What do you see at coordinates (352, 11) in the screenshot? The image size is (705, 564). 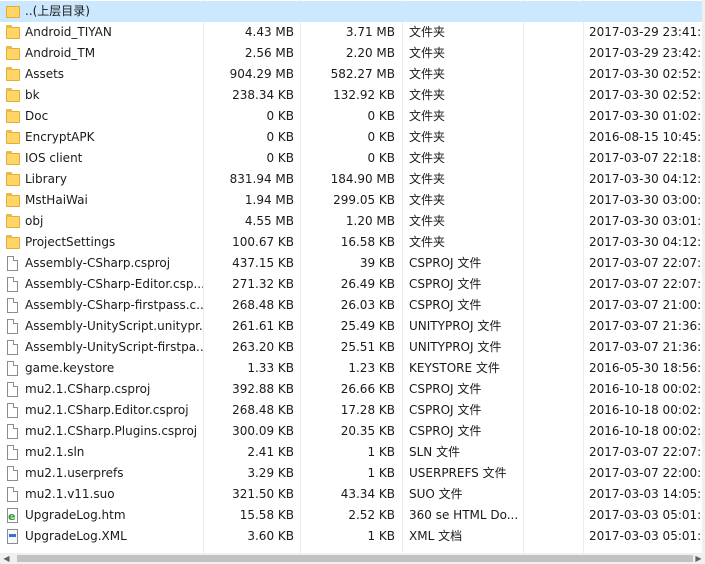 I see `parent-directory-row: ..(上层目录)` at bounding box center [352, 11].